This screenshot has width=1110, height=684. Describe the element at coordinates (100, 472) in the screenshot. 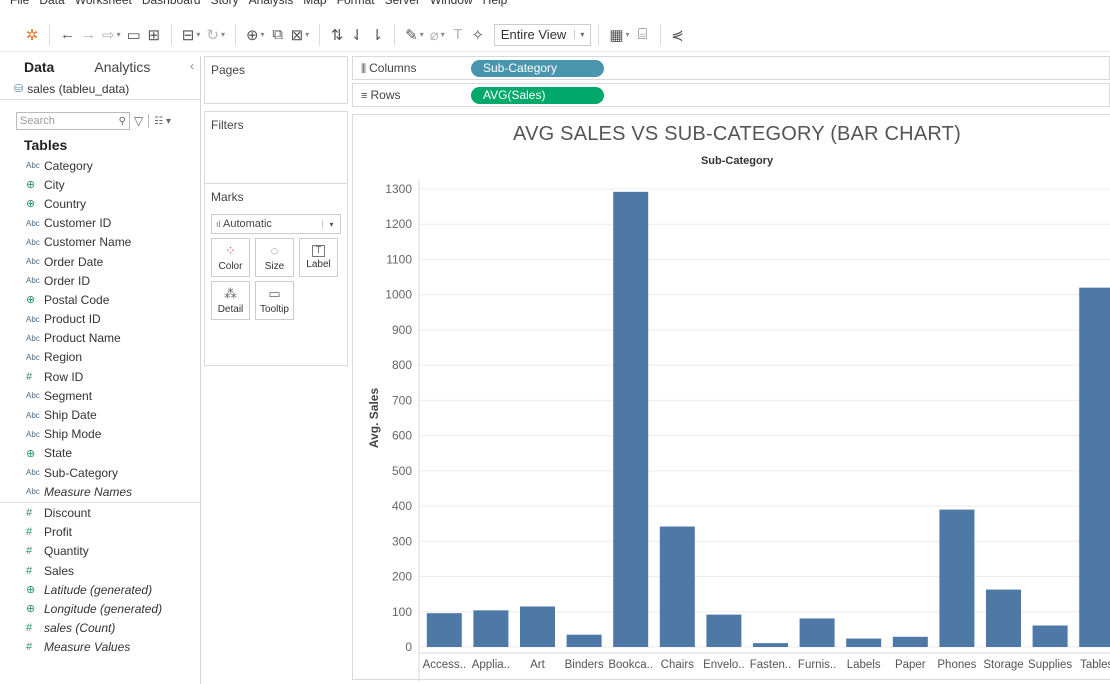

I see `dimension-field: Abc Sub-Category` at that location.